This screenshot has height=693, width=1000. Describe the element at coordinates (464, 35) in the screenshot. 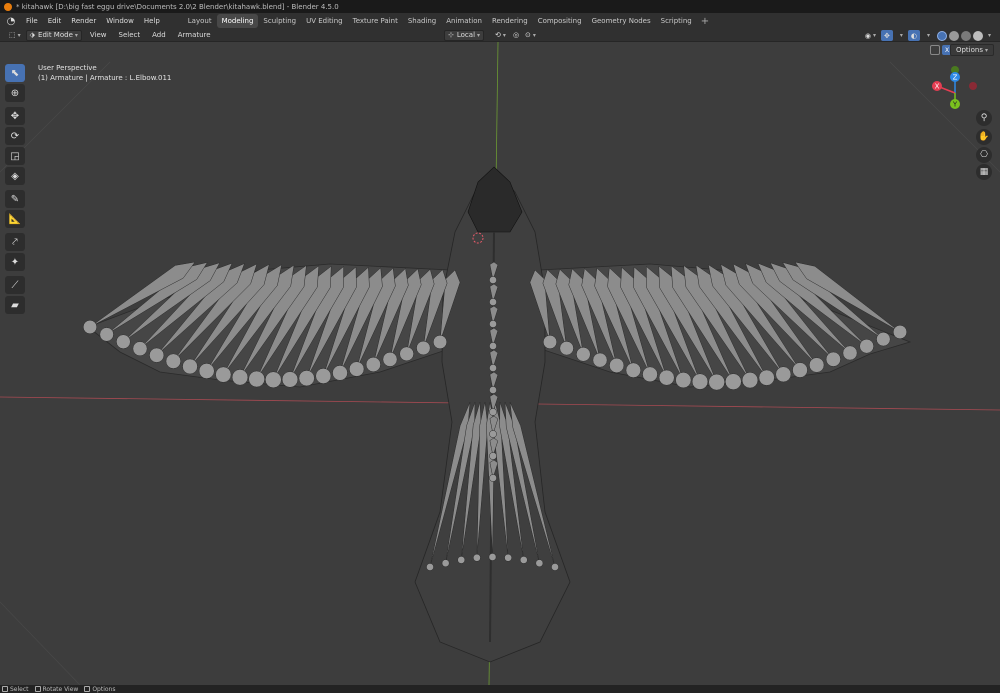

I see `transform-orientation-selector: ⊹ Local ▾` at that location.